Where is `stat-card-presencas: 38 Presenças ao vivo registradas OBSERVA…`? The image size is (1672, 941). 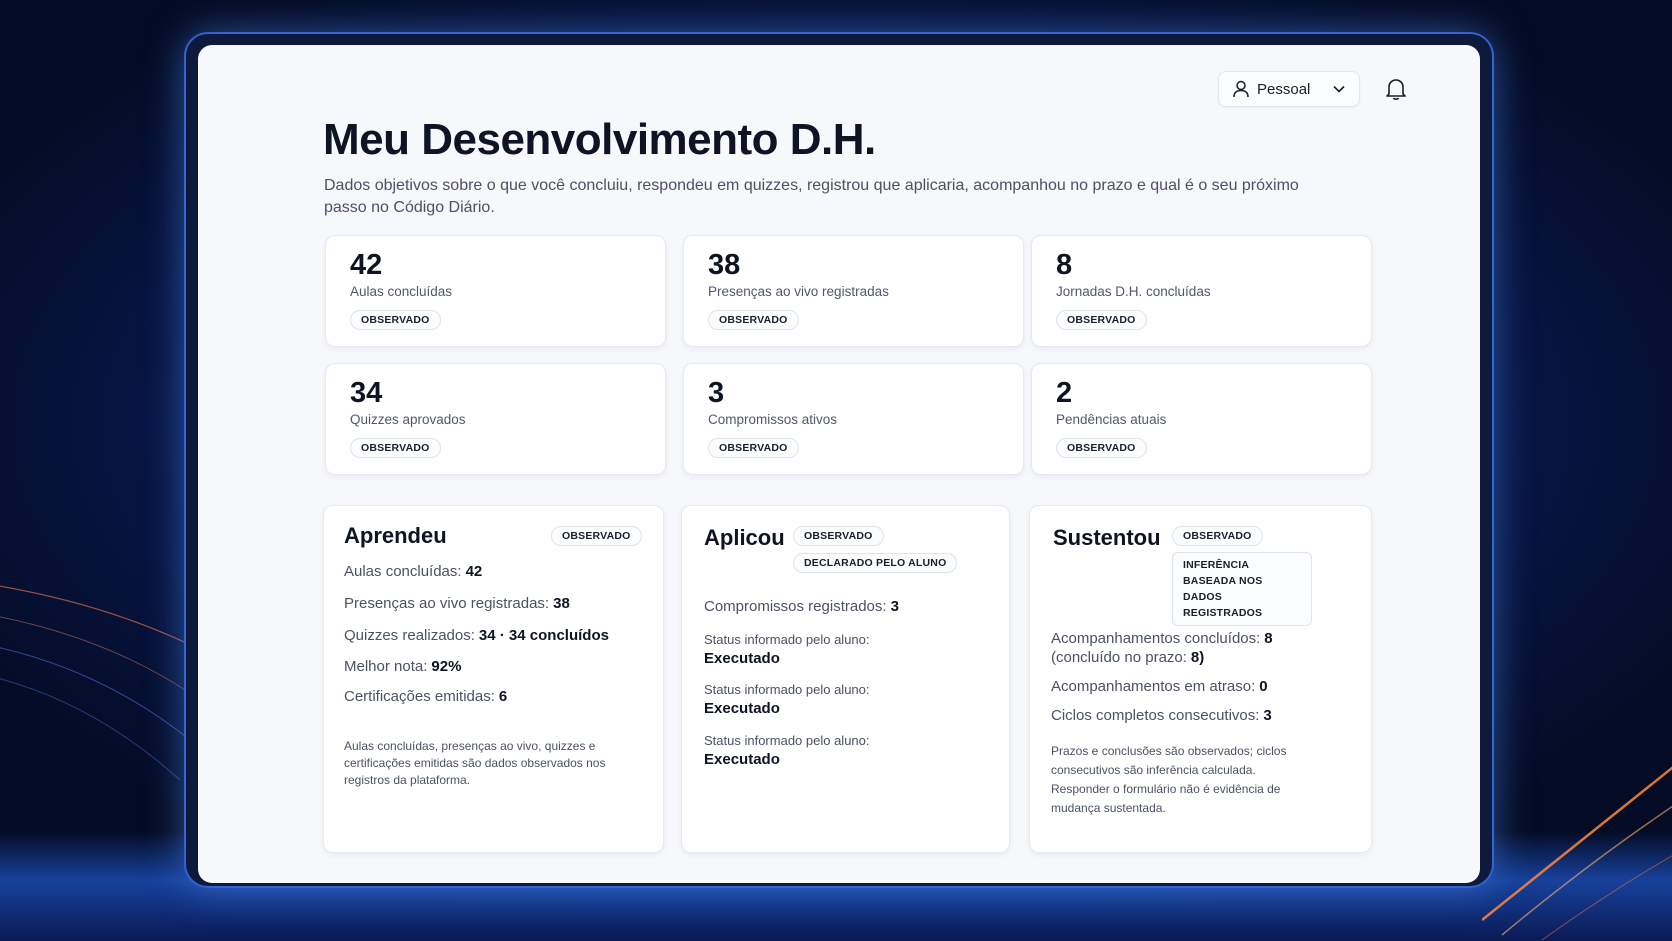
stat-card-presencas: 38 Presenças ao vivo registradas OBSERVA… is located at coordinates (853, 291).